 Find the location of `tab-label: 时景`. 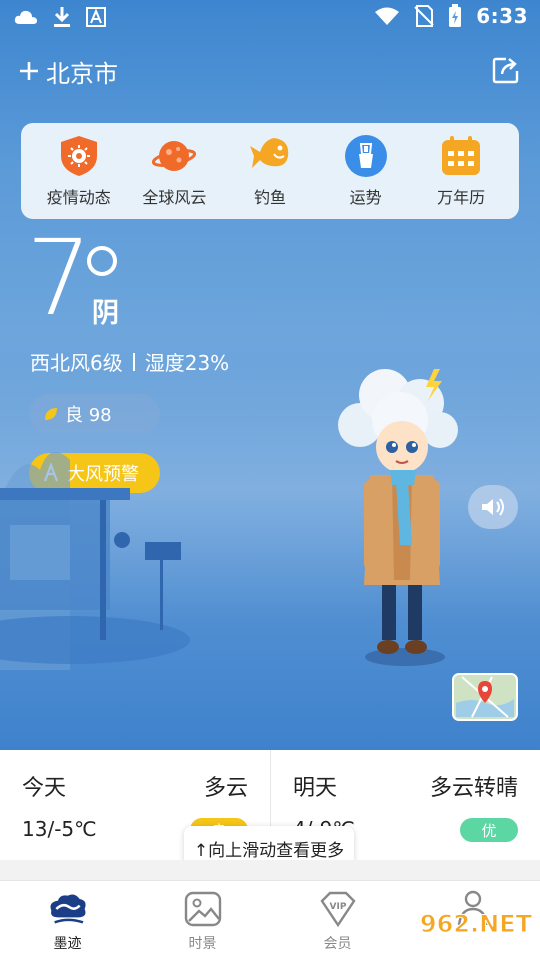

tab-label: 时景 is located at coordinates (202, 944).